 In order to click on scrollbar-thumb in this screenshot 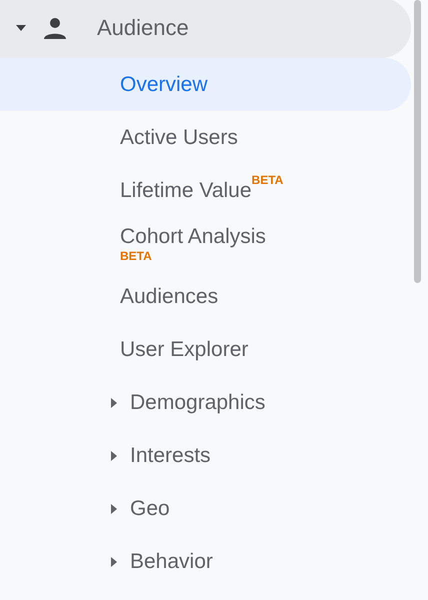, I will do `click(417, 141)`.